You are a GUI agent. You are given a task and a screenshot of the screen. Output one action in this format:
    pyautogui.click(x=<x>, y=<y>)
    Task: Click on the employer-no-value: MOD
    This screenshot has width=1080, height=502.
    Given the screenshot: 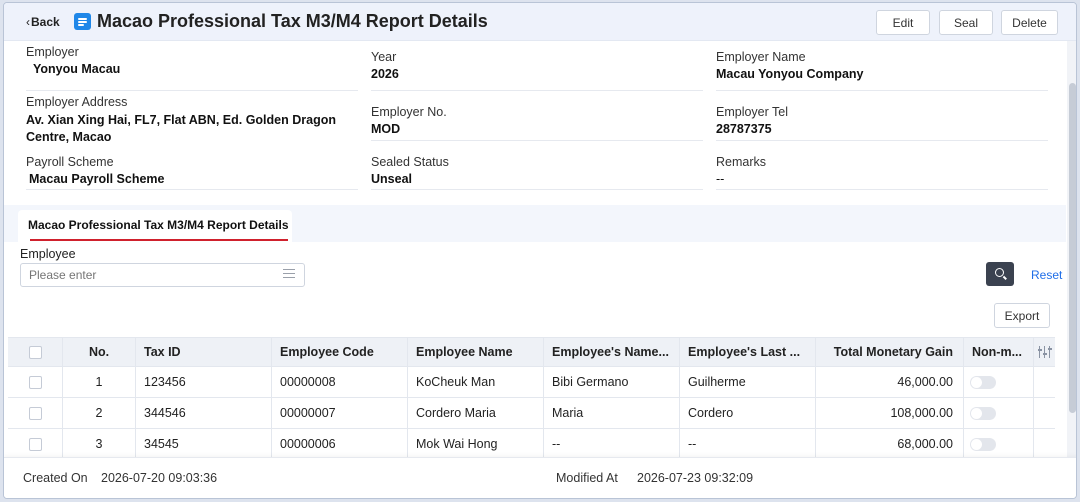 What is the action you would take?
    pyautogui.click(x=386, y=129)
    